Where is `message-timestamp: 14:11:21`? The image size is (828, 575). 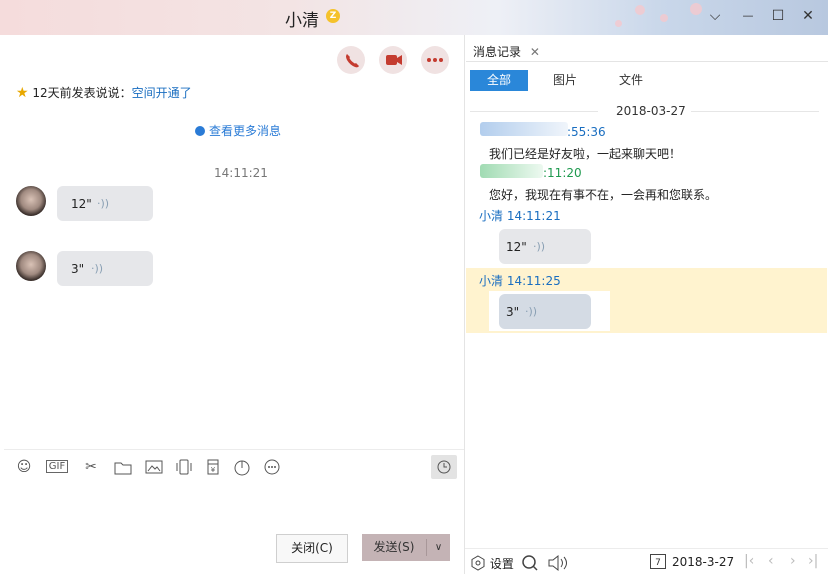
message-timestamp: 14:11:21 is located at coordinates (241, 173).